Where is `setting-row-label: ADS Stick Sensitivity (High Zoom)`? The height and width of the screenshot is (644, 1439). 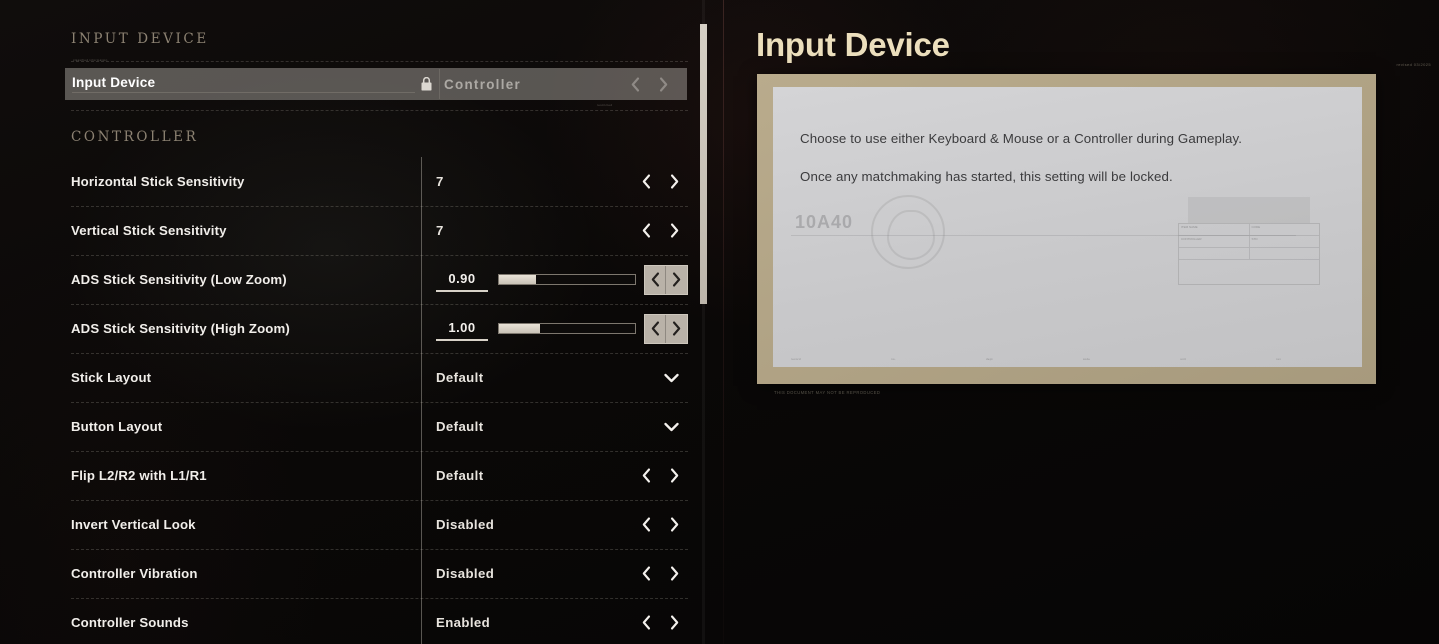
setting-row-label: ADS Stick Sensitivity (High Zoom) is located at coordinates (180, 328).